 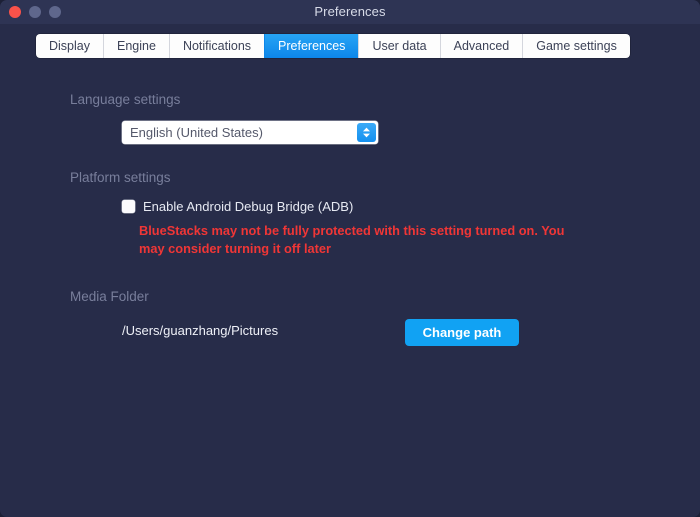 I want to click on window-title: Preferences, so click(x=350, y=11).